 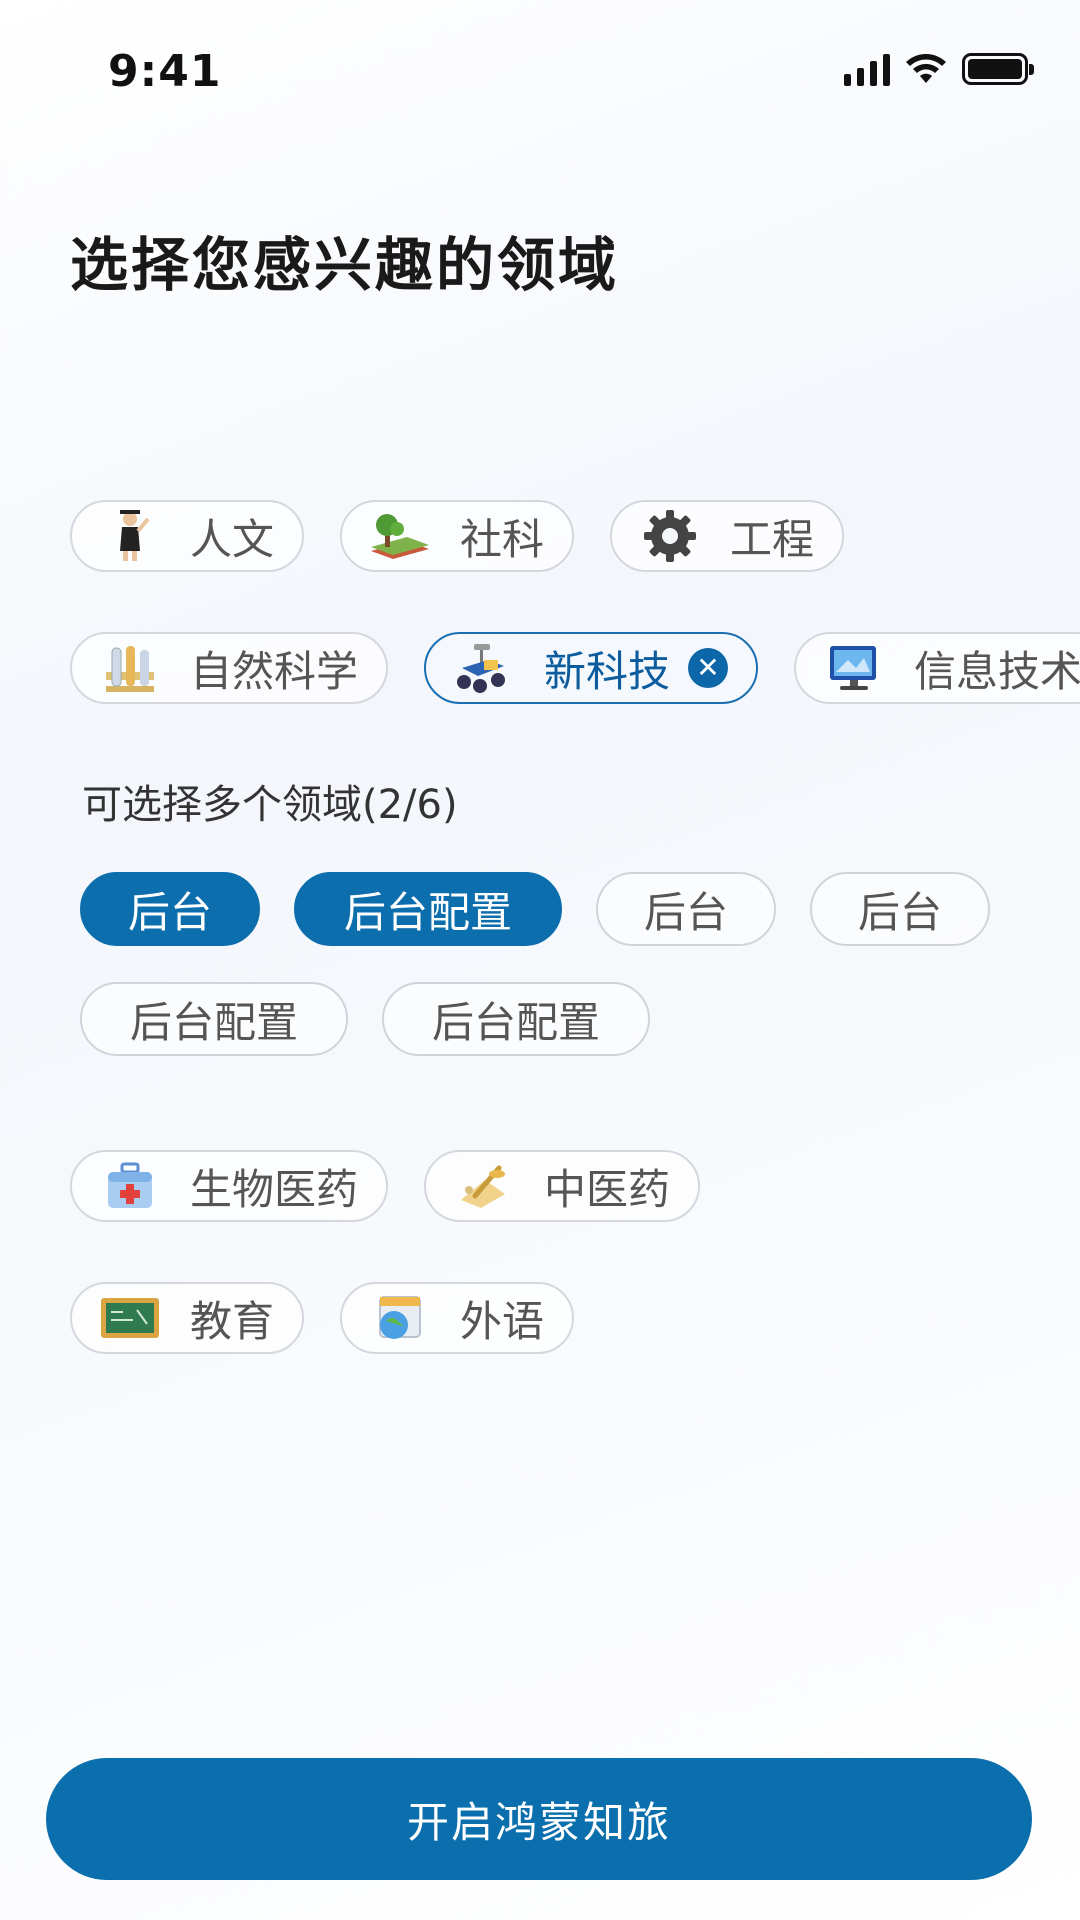 I want to click on category-label: 生物医药, so click(x=274, y=1189).